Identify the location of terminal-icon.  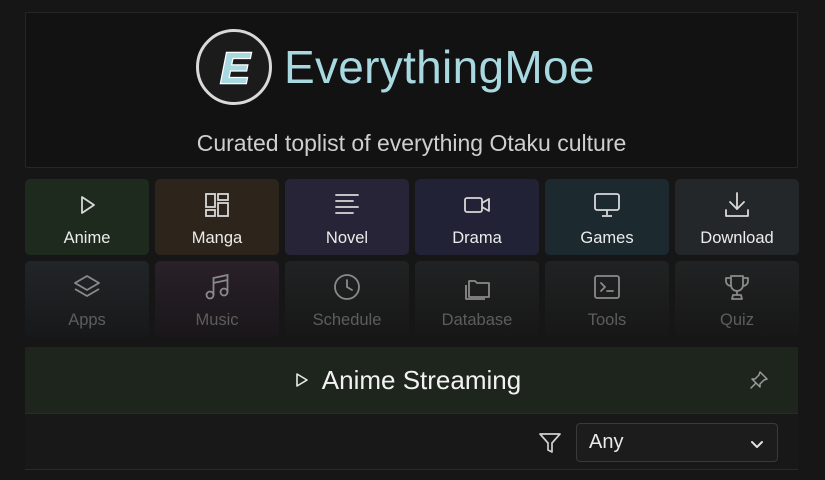
(607, 287).